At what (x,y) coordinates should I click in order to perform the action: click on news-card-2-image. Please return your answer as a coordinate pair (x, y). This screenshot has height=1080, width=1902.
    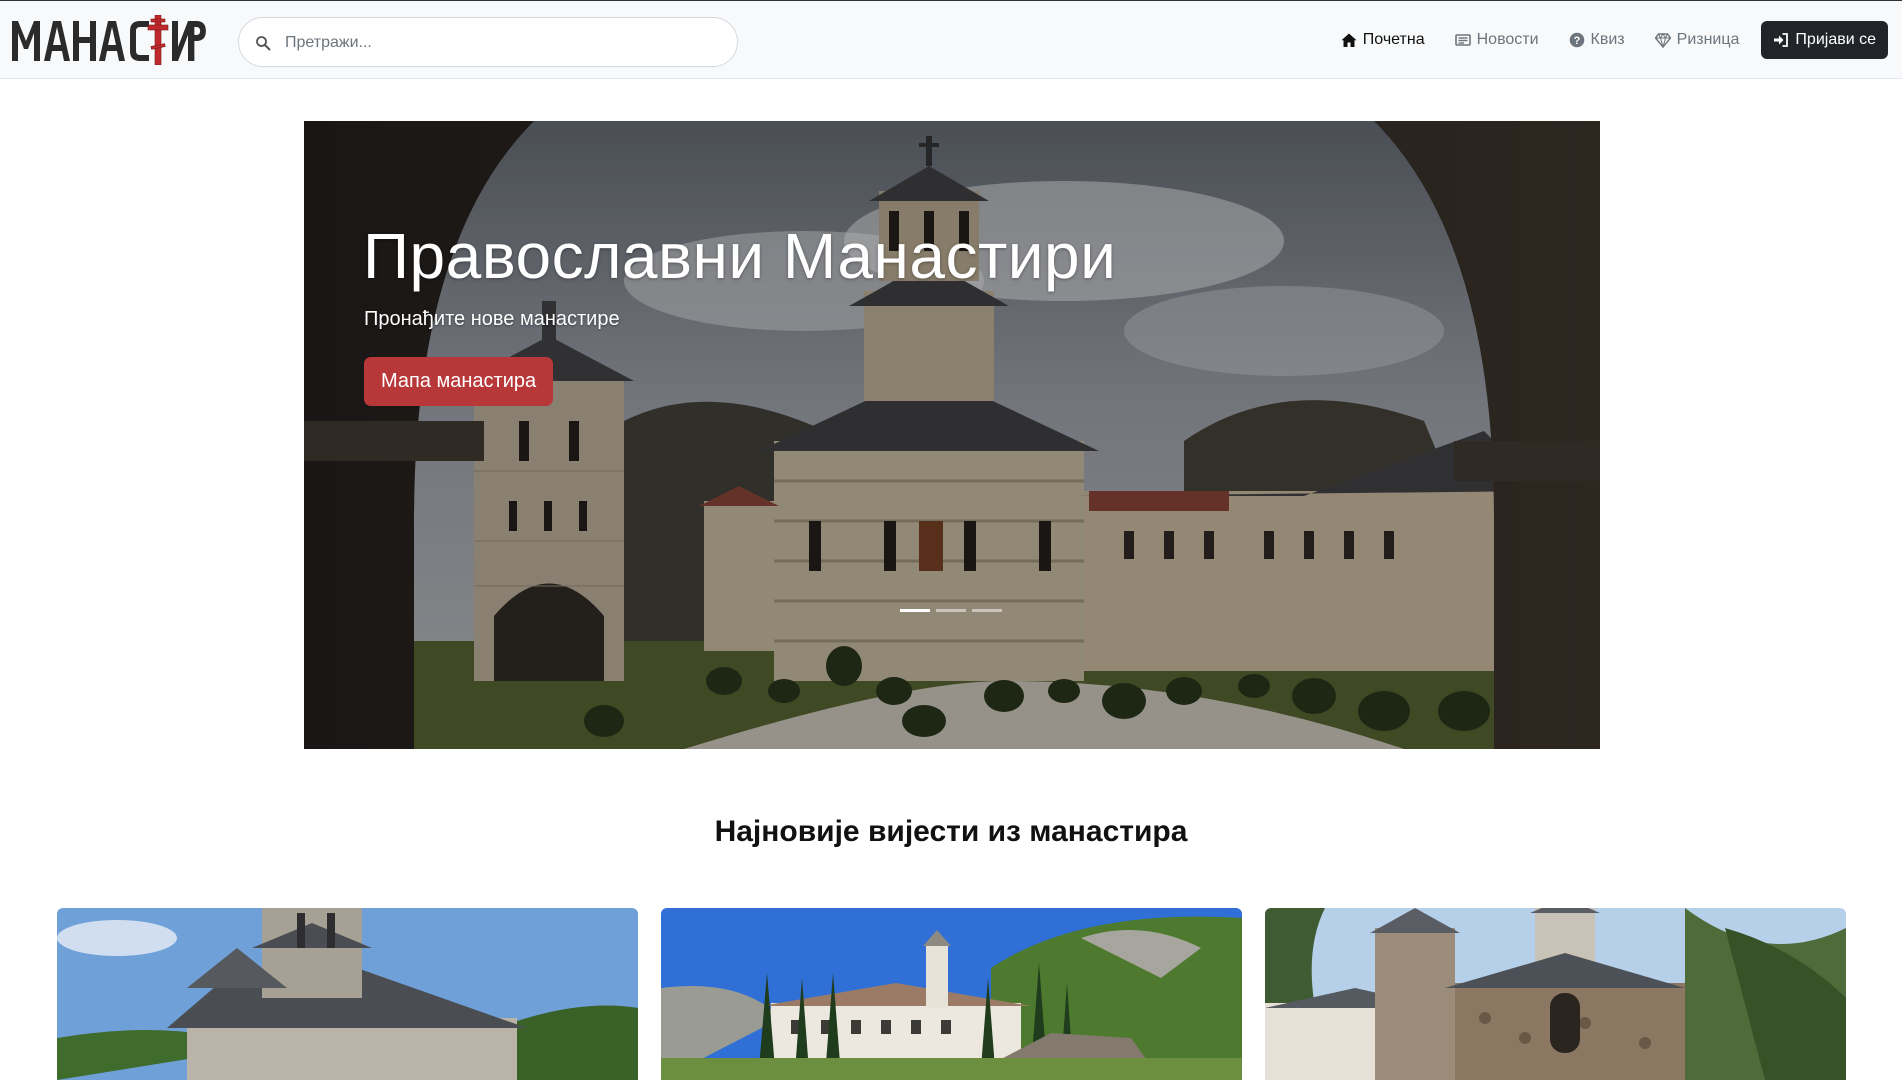
    Looking at the image, I should click on (951, 994).